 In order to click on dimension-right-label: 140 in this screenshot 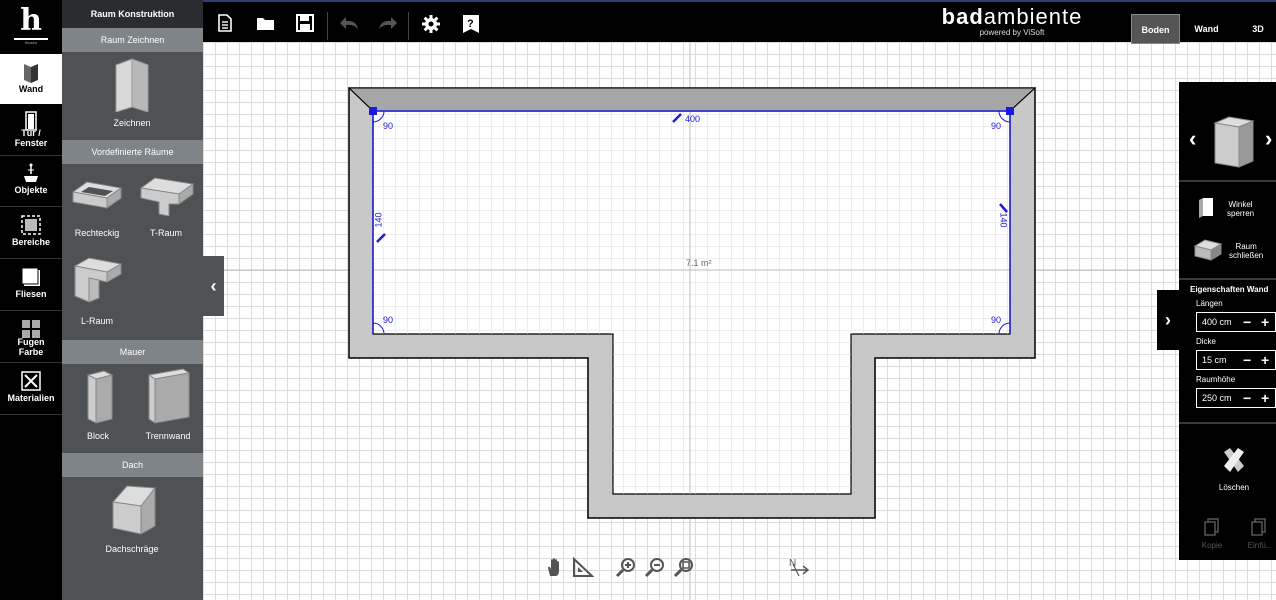, I will do `click(1004, 219)`.